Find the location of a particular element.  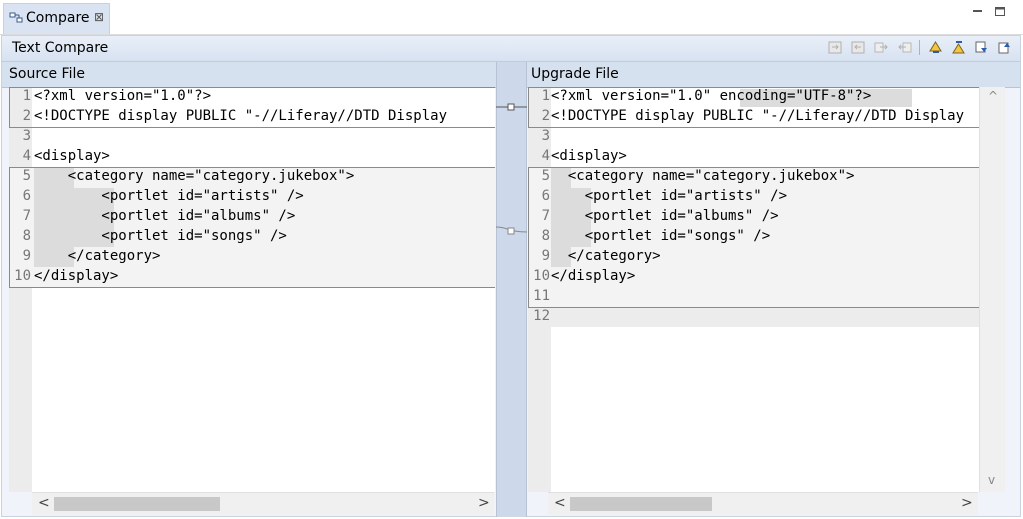

source-file-title: Source File is located at coordinates (47, 74).